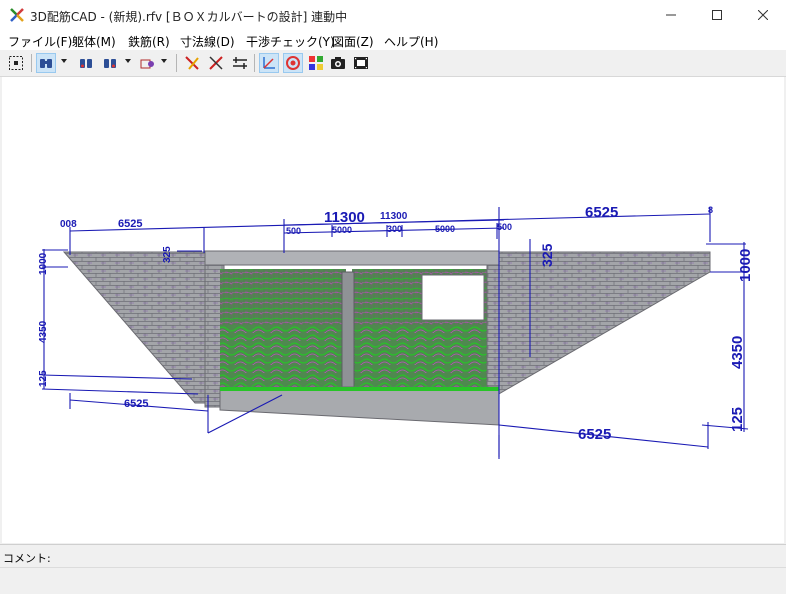  I want to click on close-button, so click(763, 15).